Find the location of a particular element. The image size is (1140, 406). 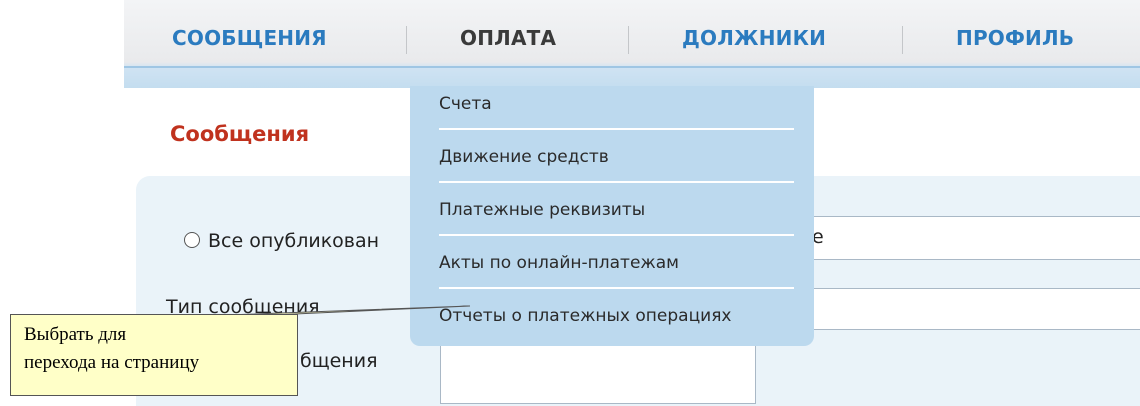

callout-line-1: Выбрать для is located at coordinates (75, 334).